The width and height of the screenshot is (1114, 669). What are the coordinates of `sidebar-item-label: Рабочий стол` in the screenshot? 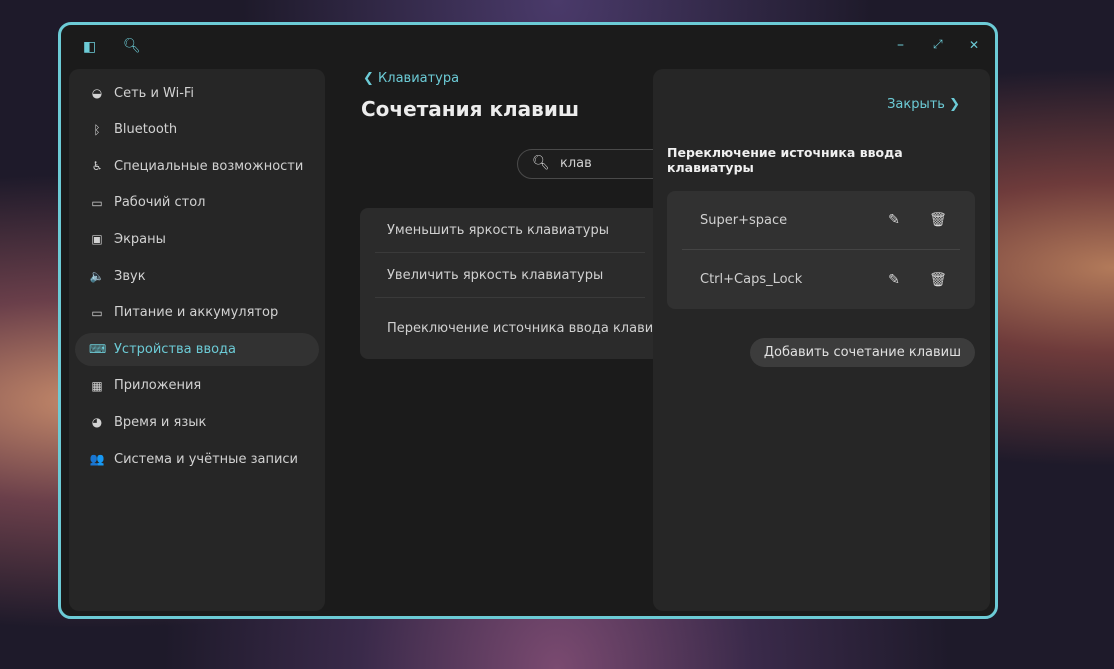 It's located at (160, 203).